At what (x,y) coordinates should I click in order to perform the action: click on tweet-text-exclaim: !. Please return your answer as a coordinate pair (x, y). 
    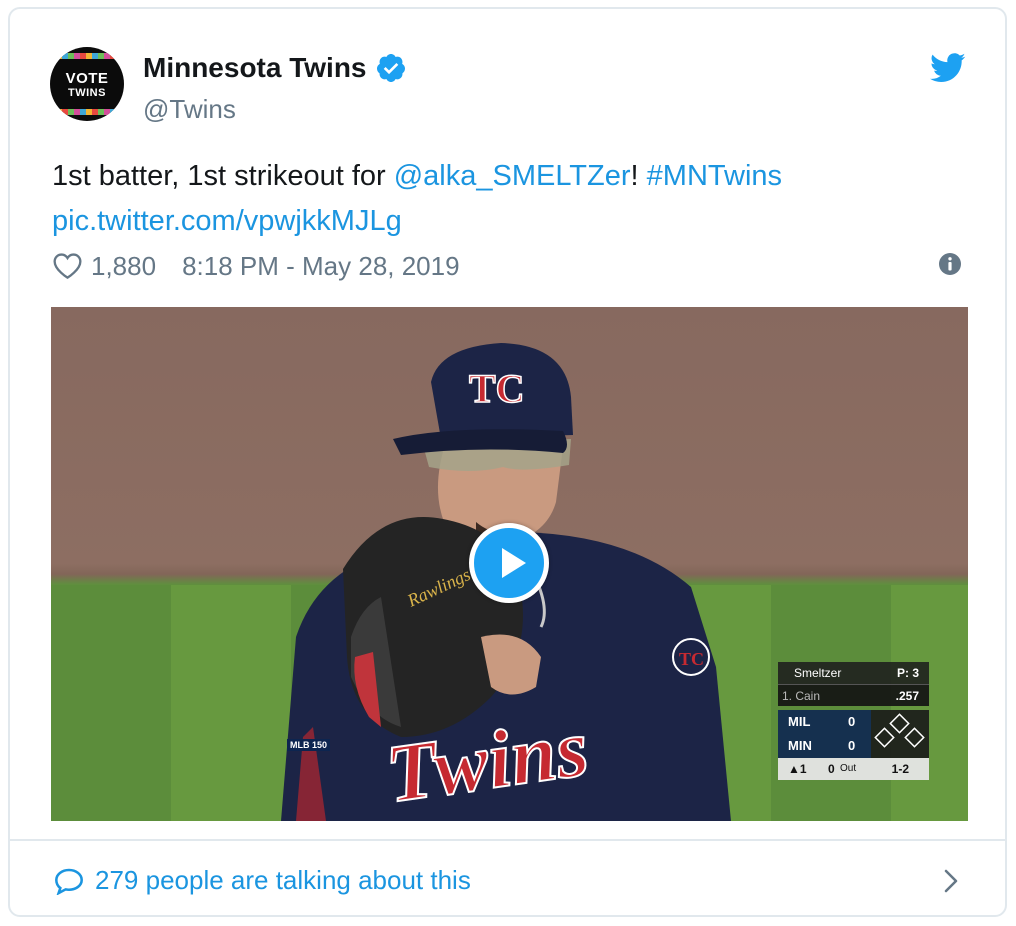
    Looking at the image, I should click on (634, 176).